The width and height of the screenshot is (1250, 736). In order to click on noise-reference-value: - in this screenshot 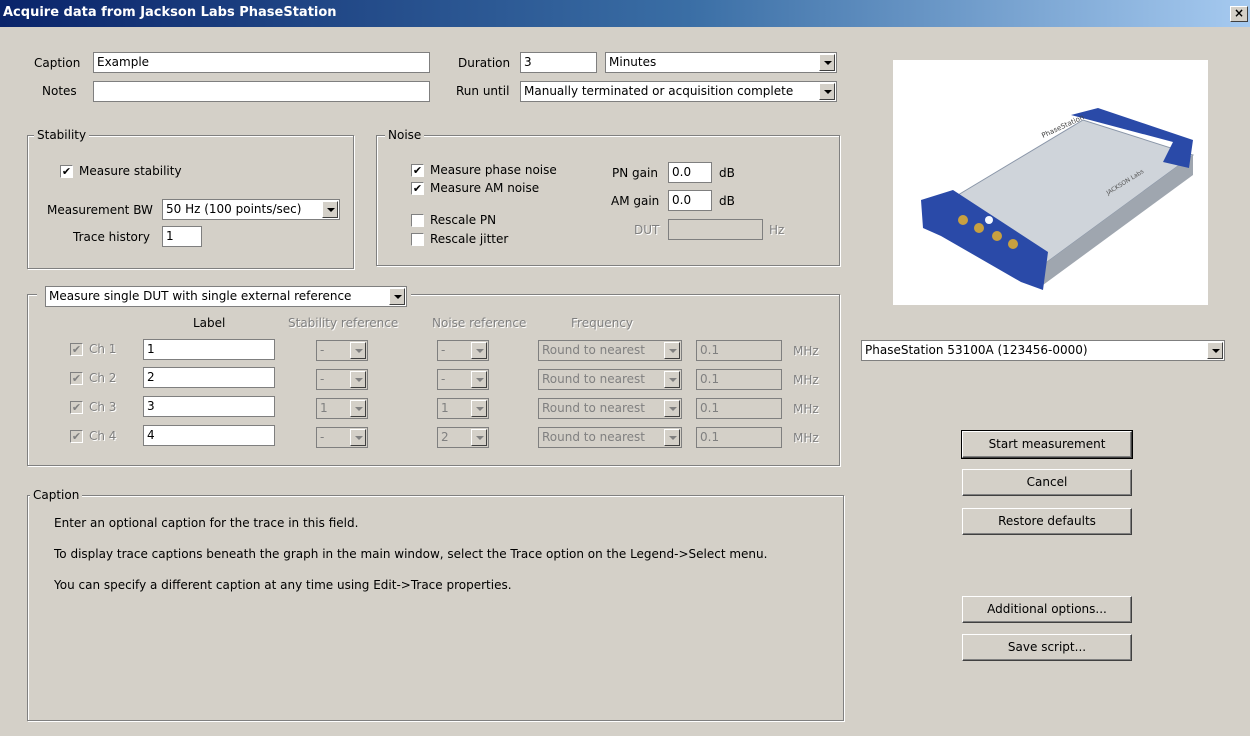, I will do `click(443, 379)`.